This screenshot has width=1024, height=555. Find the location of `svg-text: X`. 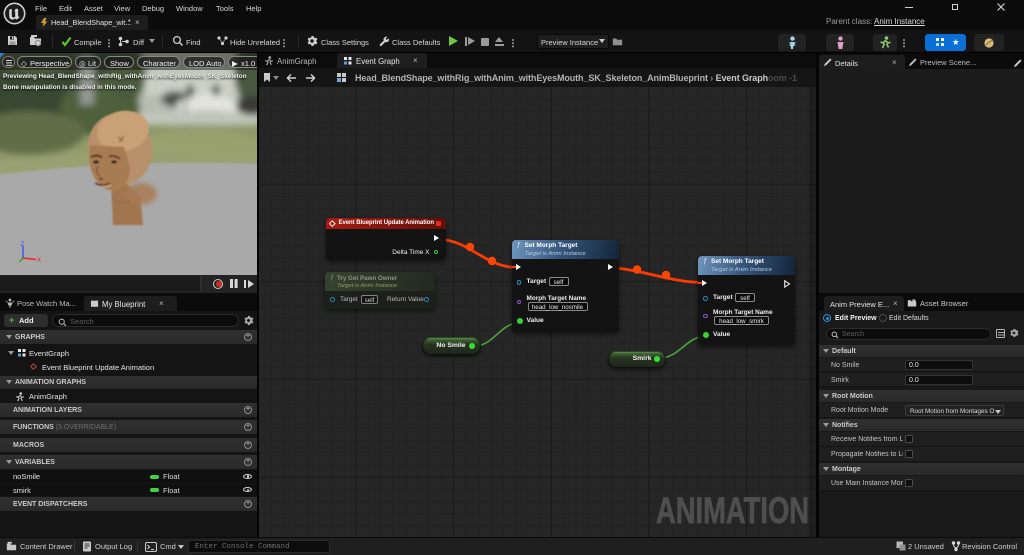

svg-text: X is located at coordinates (39, 261).